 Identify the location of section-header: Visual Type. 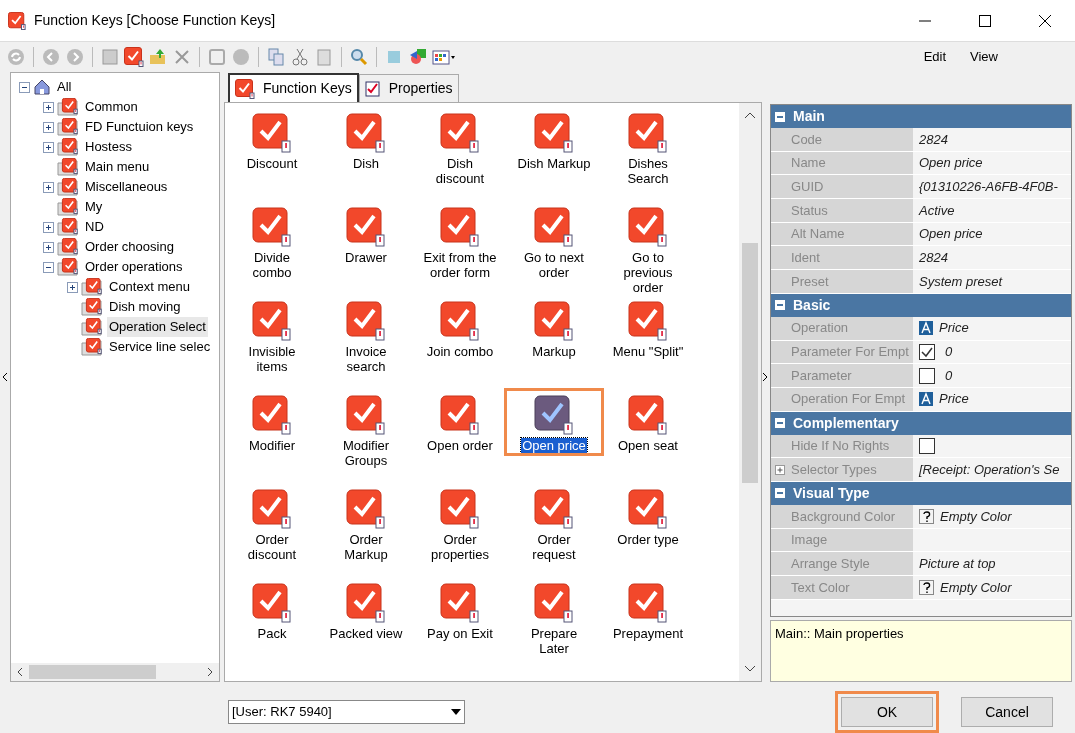
(921, 493).